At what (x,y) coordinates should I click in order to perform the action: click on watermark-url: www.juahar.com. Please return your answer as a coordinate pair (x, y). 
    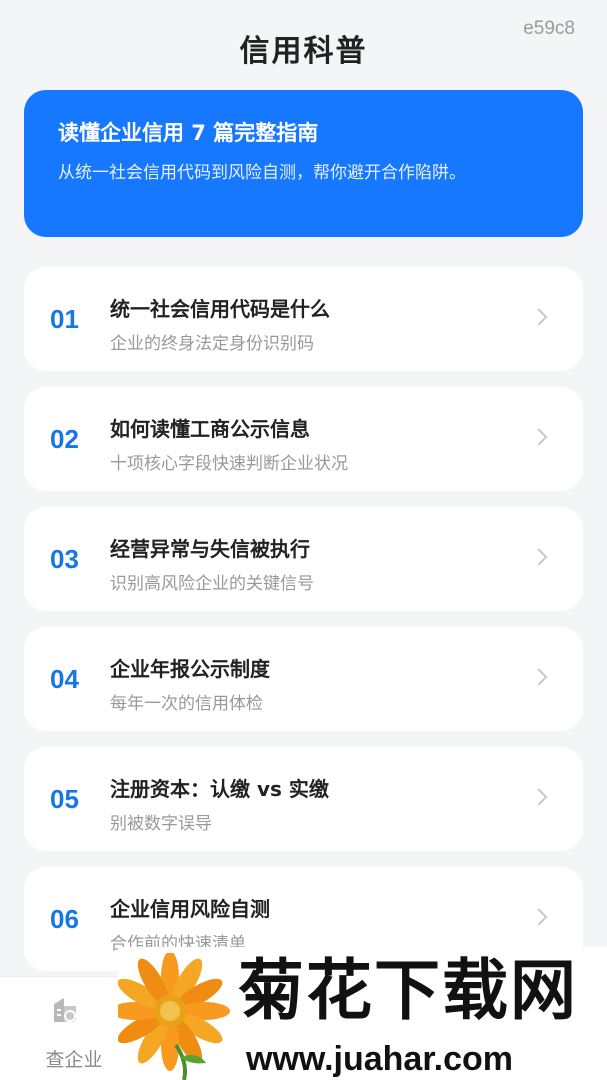
    Looking at the image, I should click on (380, 1059).